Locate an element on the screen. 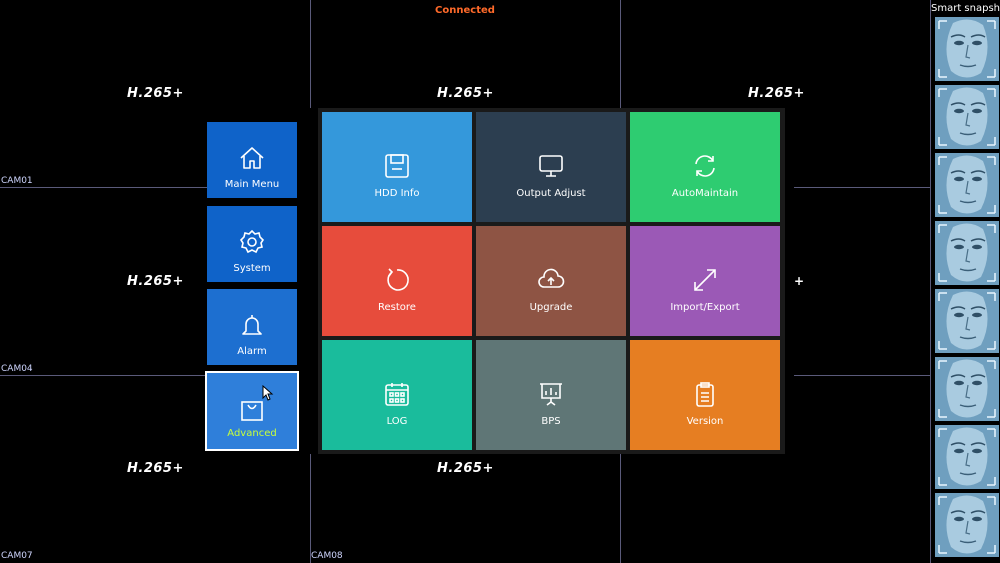  connection-status: Connected is located at coordinates (465, 10).